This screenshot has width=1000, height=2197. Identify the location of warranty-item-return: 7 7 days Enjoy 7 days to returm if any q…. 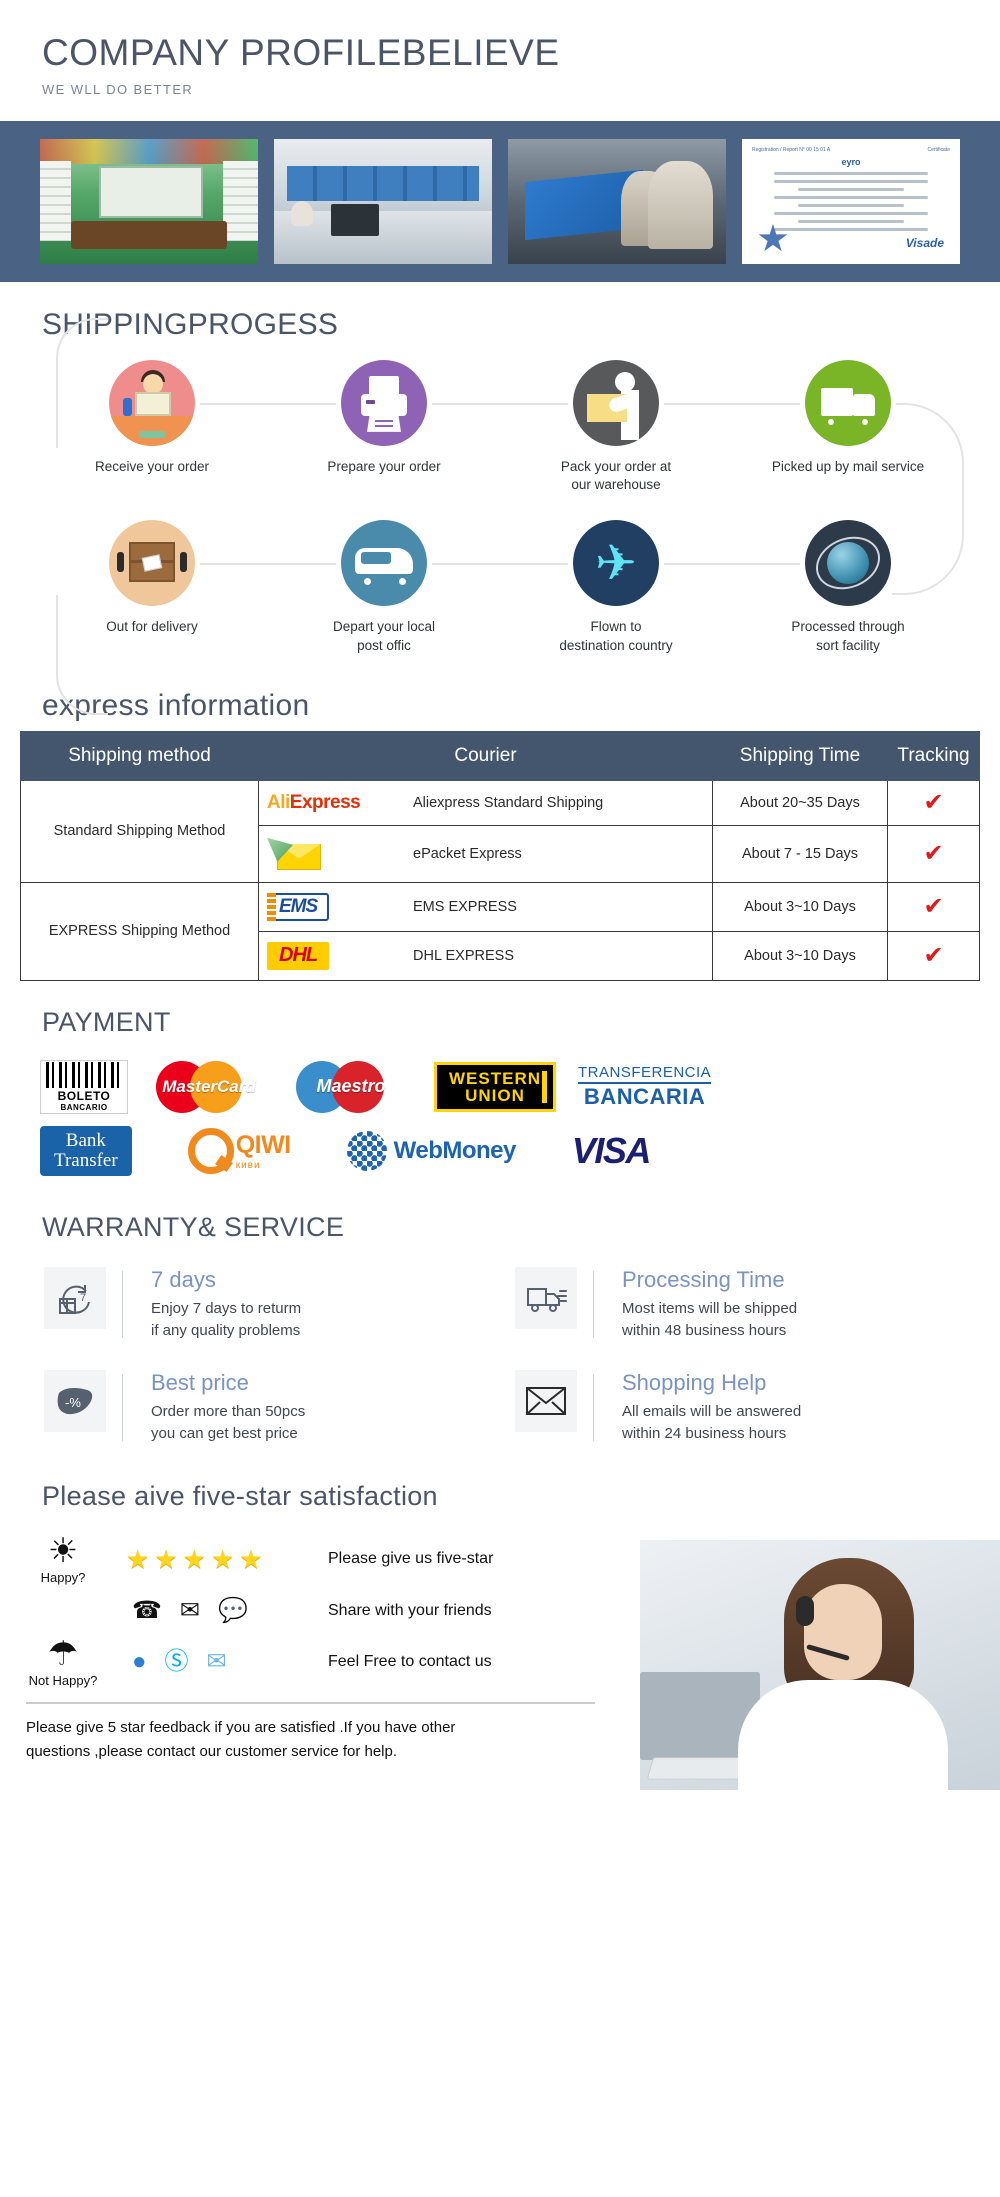
(264, 1304).